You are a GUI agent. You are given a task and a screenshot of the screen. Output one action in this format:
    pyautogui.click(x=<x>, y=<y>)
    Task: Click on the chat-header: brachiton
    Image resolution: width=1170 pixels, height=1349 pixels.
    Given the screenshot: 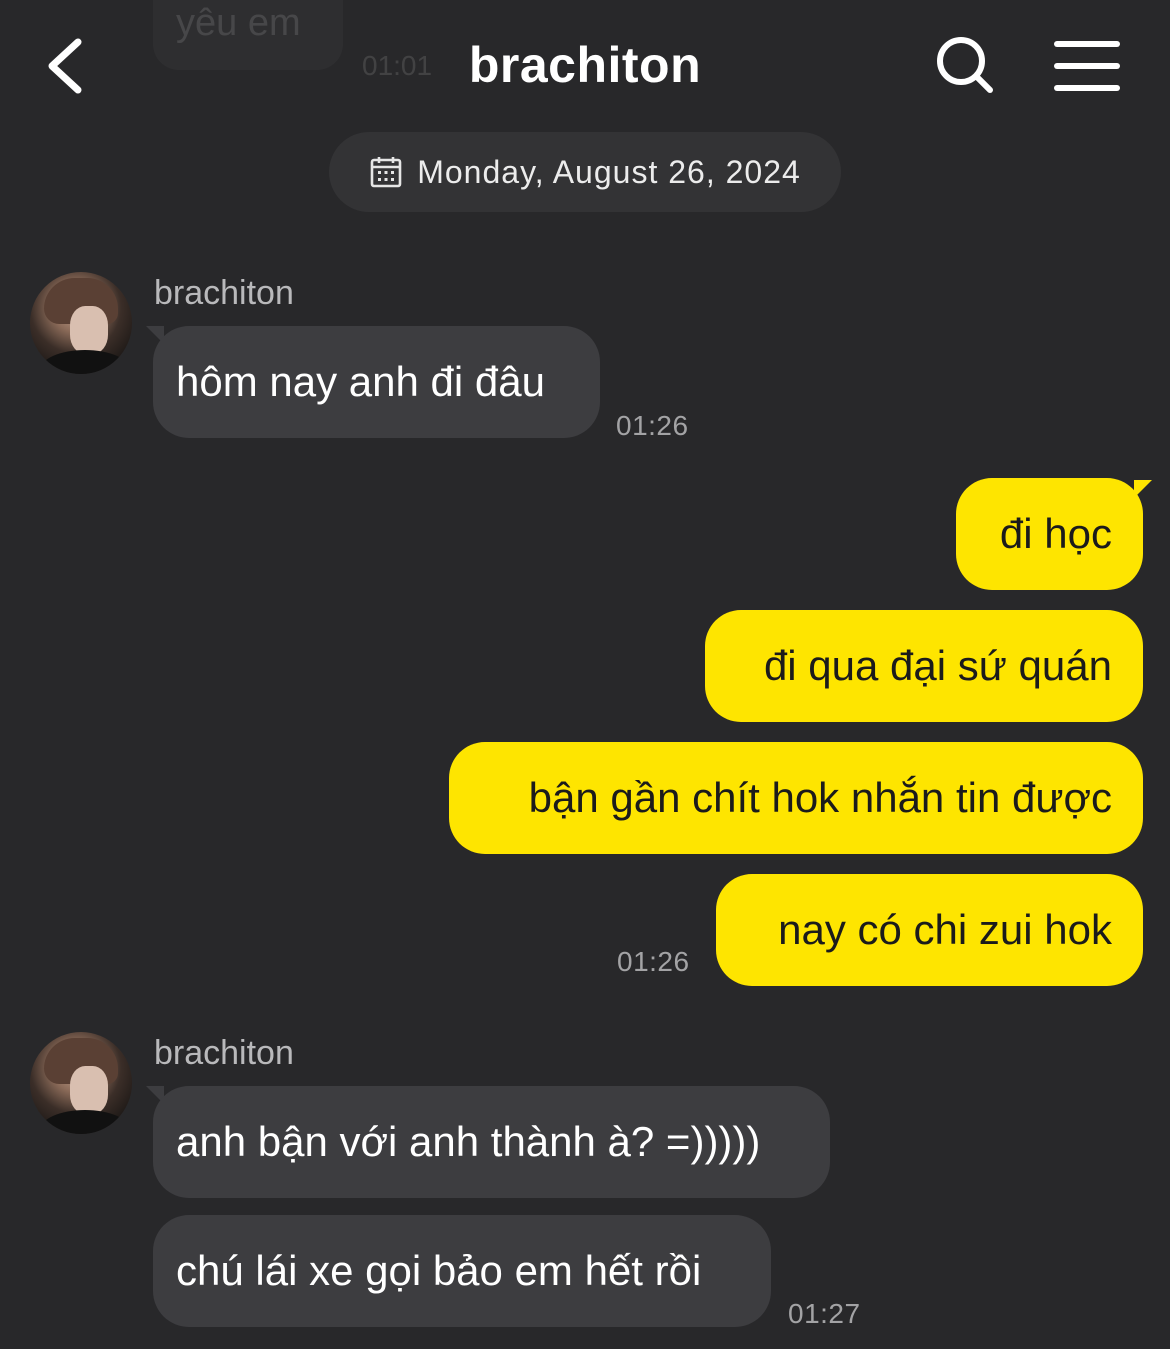 What is the action you would take?
    pyautogui.click(x=585, y=65)
    